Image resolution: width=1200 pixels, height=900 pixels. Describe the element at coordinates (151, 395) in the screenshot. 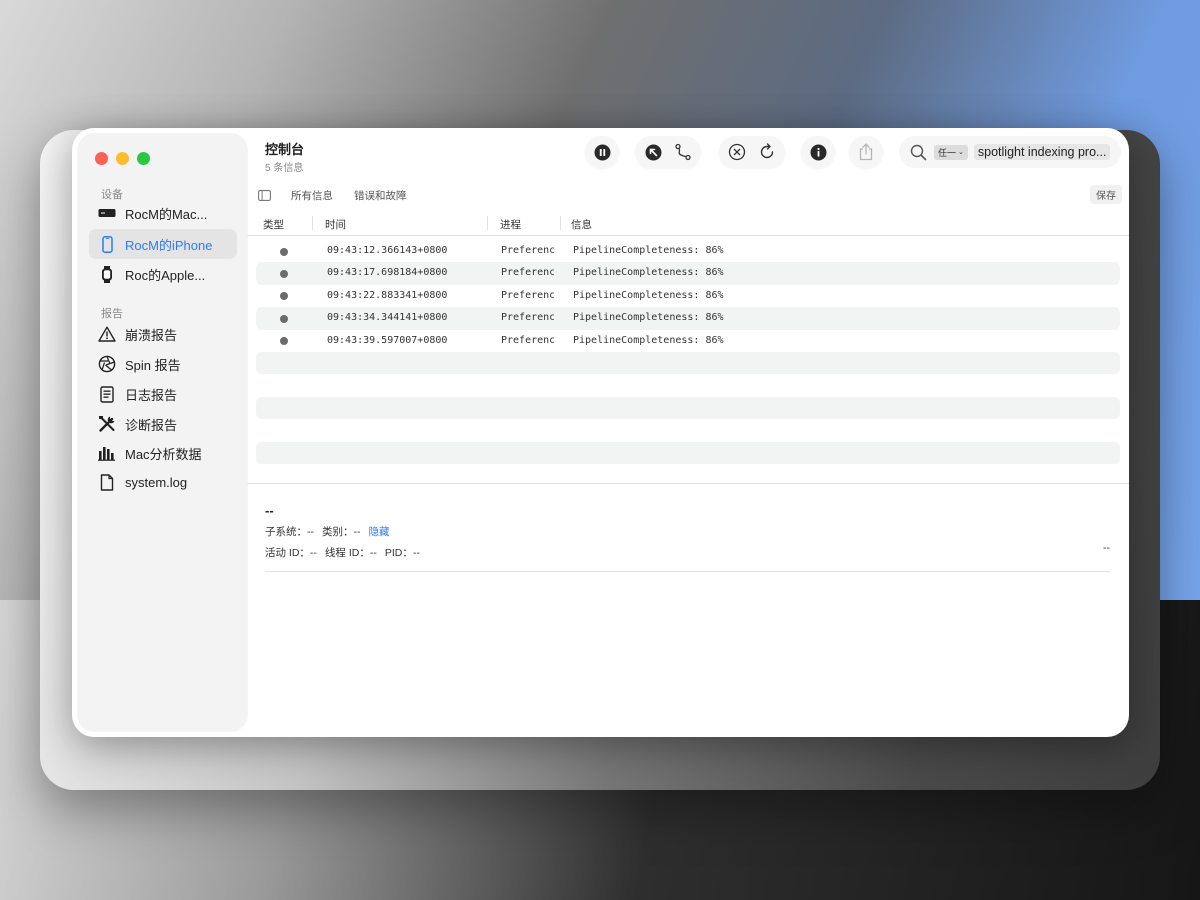

I see `sidebar-item-label: 日志报告` at that location.